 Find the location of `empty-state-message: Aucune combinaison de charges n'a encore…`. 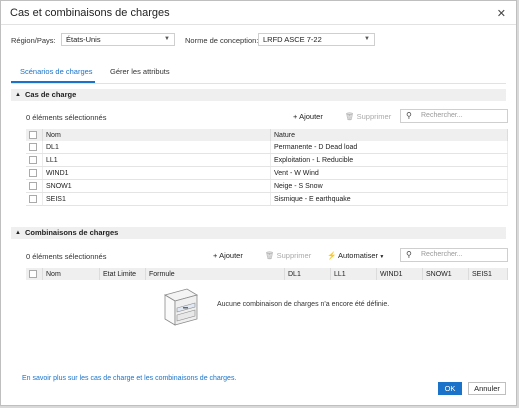

empty-state-message: Aucune combinaison de charges n'a encore… is located at coordinates (303, 304).